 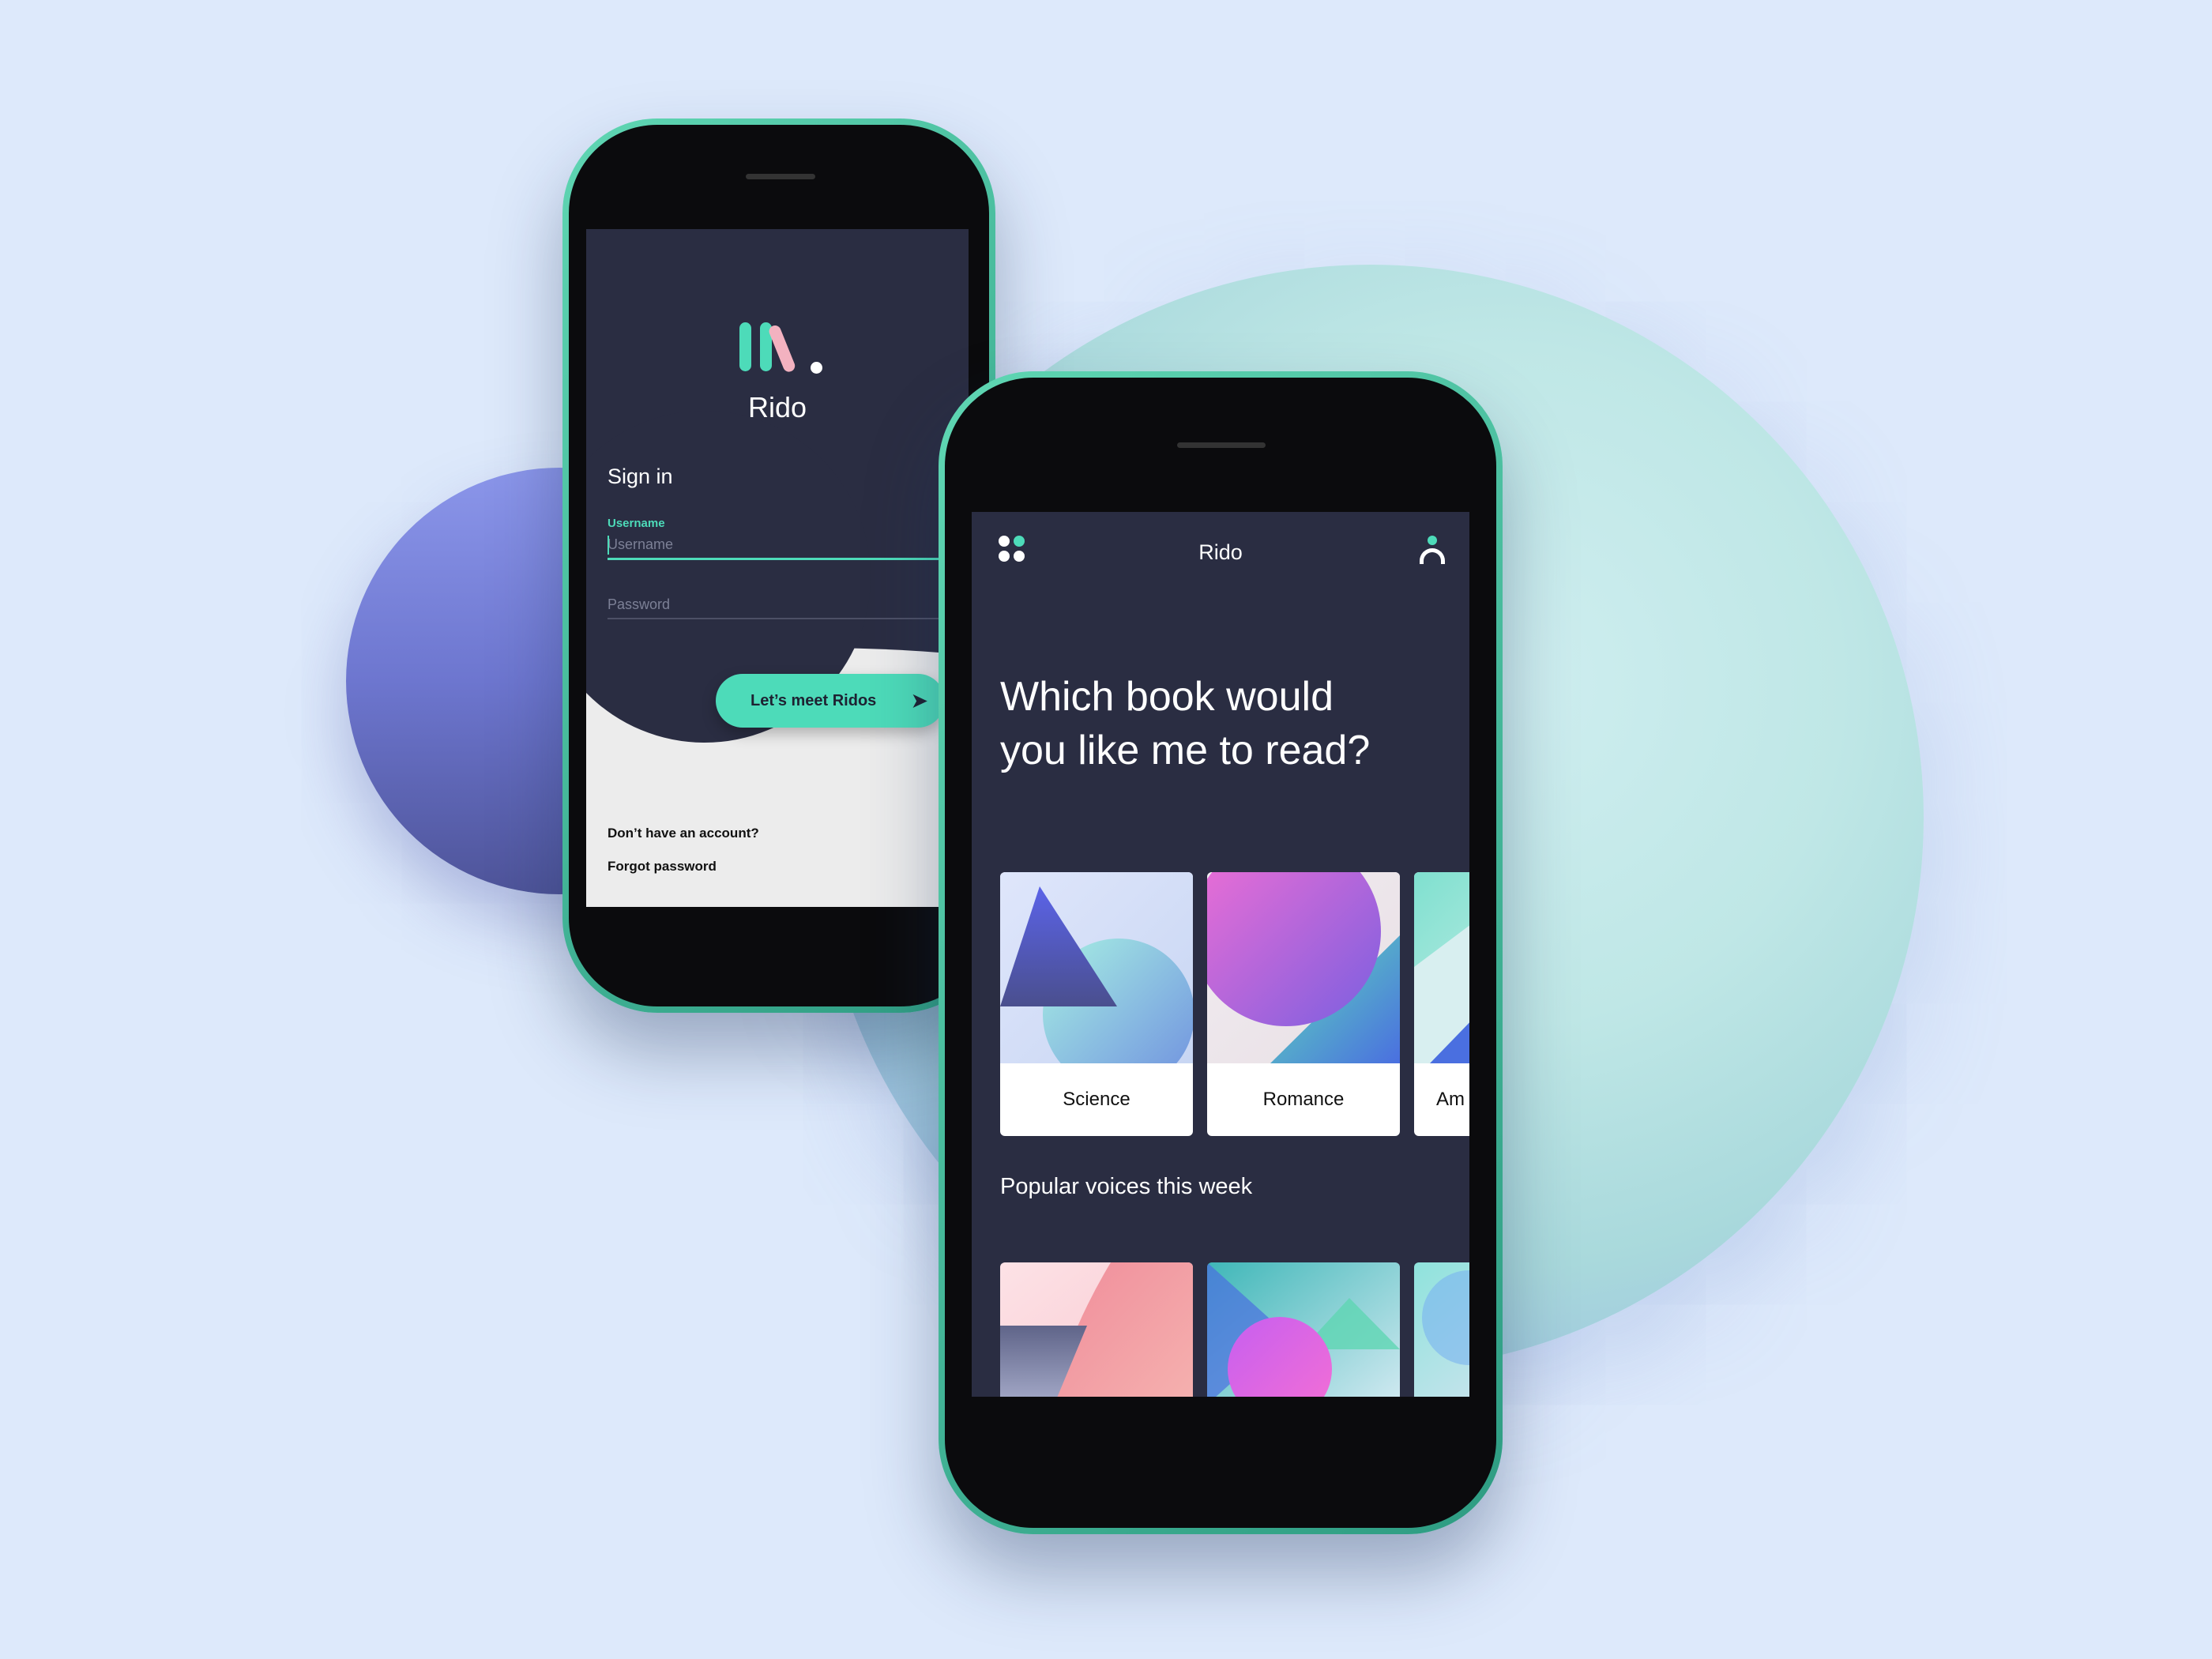 I want to click on forgot-password-link: Forgot password, so click(x=662, y=867).